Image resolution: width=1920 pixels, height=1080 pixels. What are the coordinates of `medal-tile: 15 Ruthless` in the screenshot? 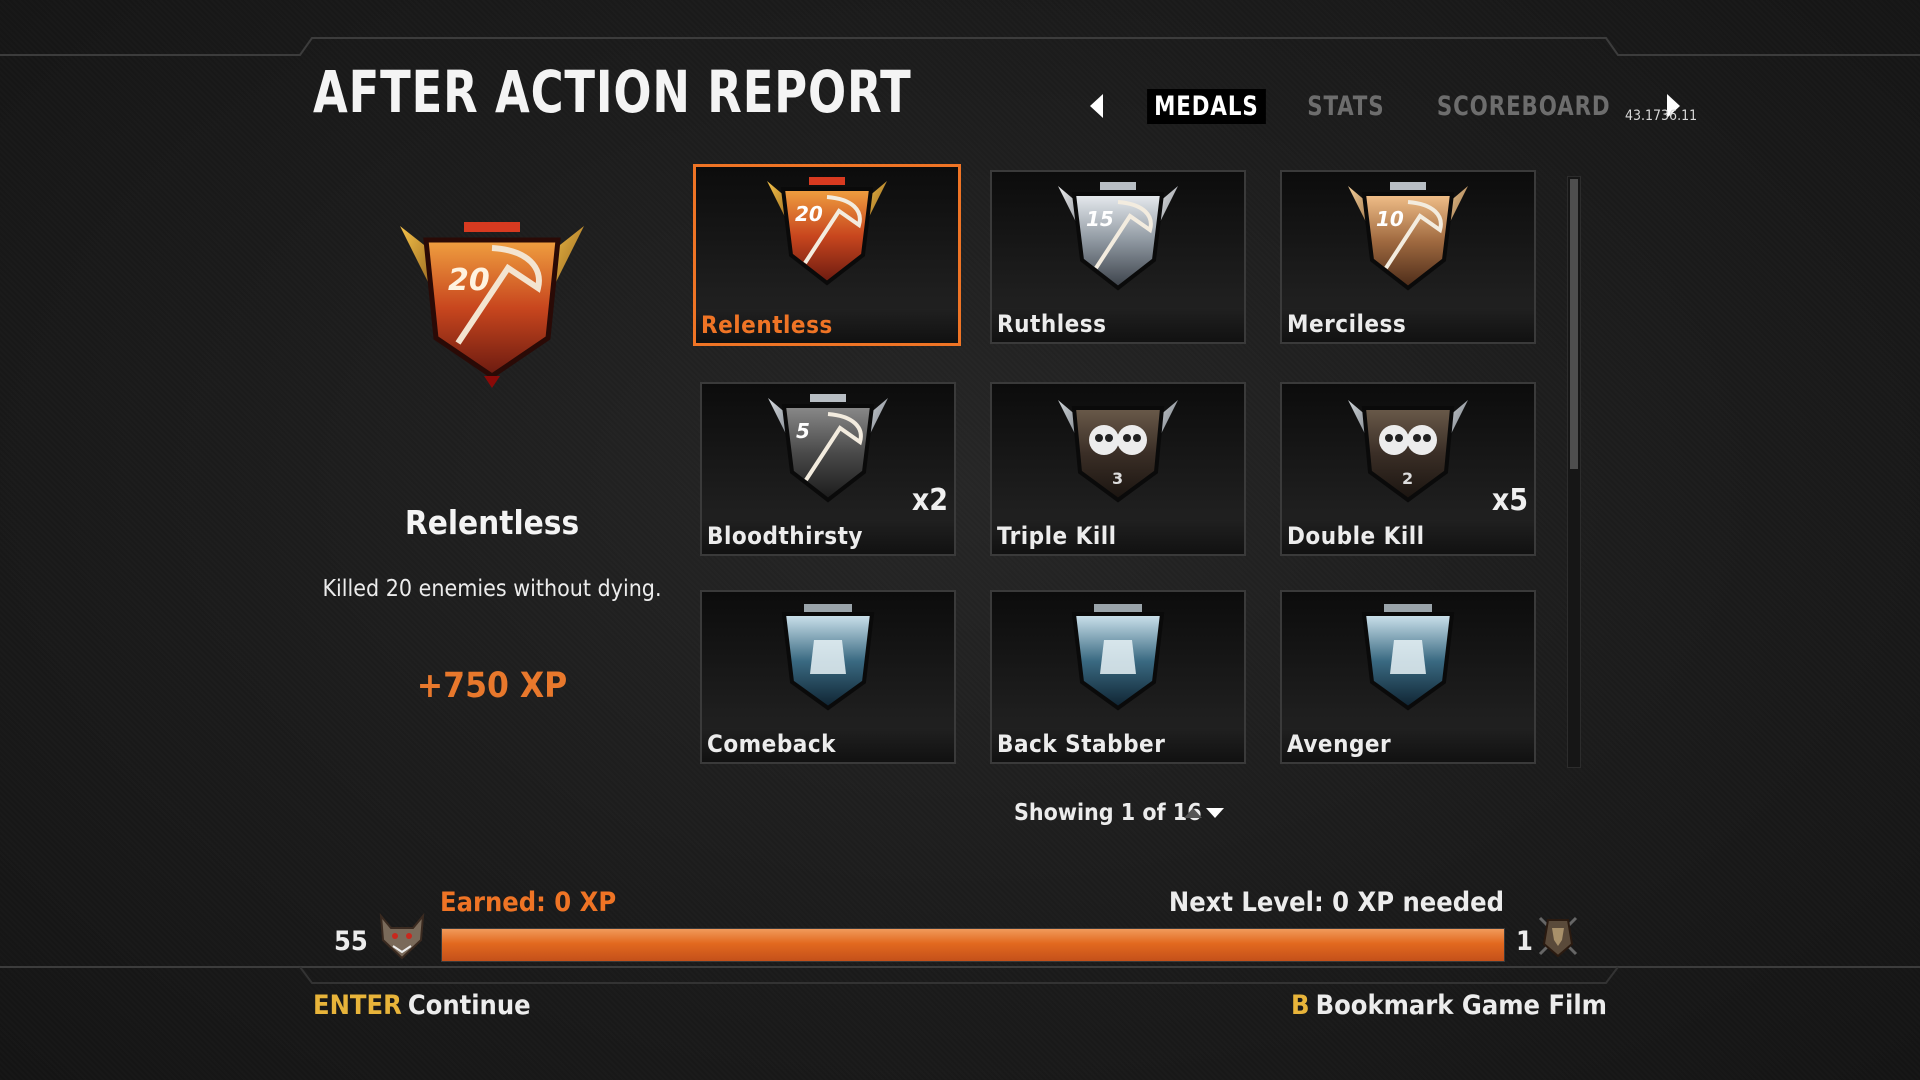 It's located at (1118, 257).